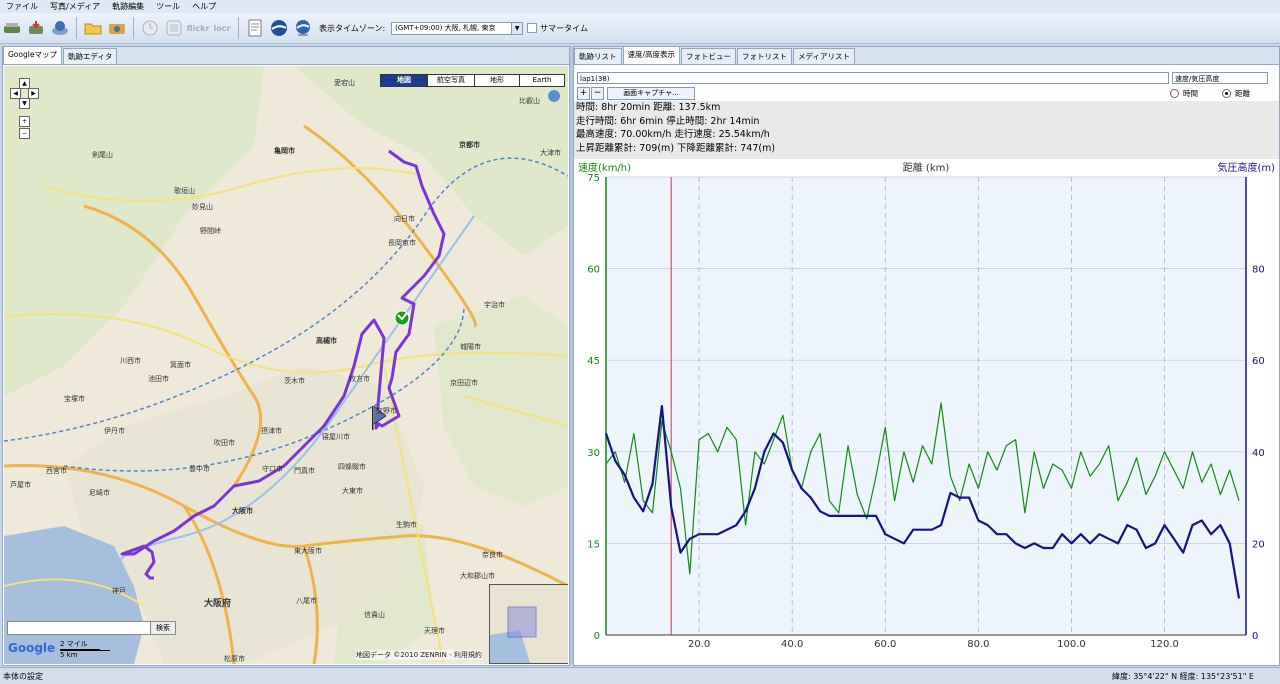 The width and height of the screenshot is (1280, 684). Describe the element at coordinates (222, 28) in the screenshot. I see `locr-icon: locr` at that location.